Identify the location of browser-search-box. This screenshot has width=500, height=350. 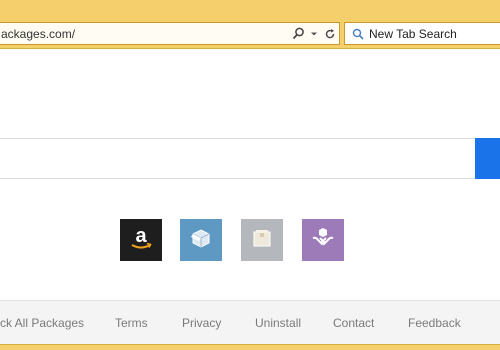
(422, 33).